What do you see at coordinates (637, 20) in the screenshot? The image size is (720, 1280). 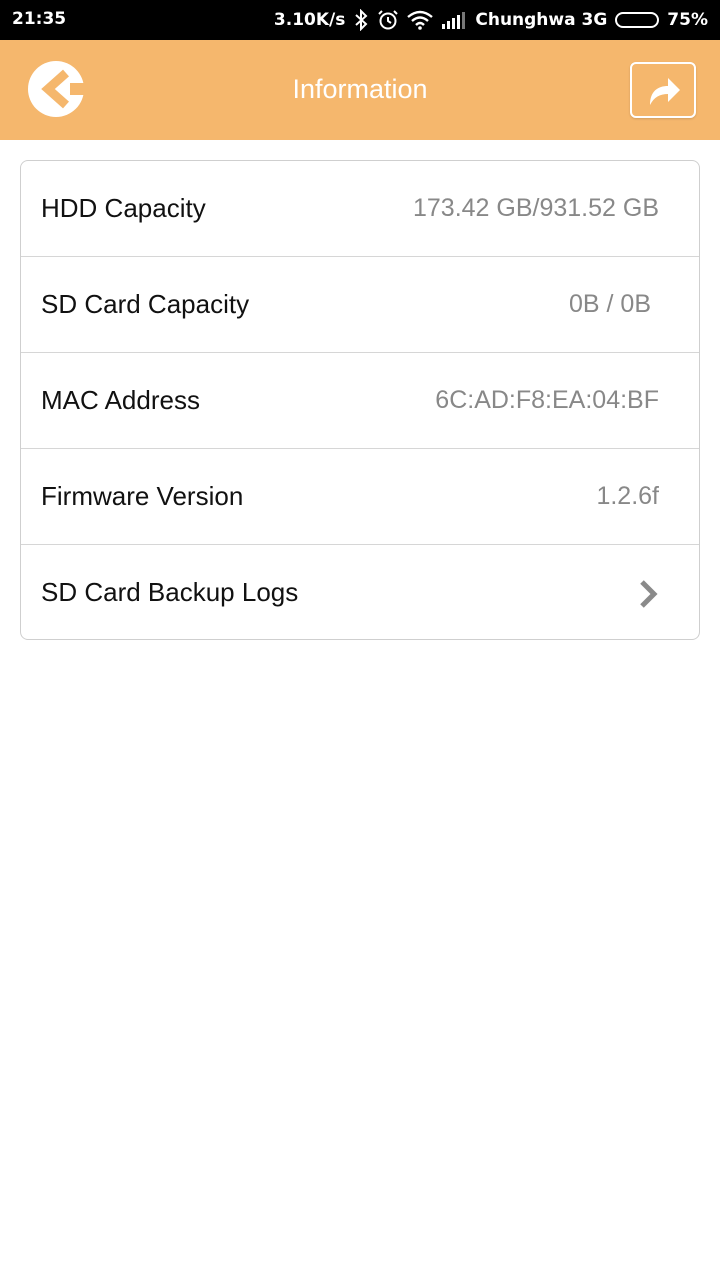 I see `battery-icon` at bounding box center [637, 20].